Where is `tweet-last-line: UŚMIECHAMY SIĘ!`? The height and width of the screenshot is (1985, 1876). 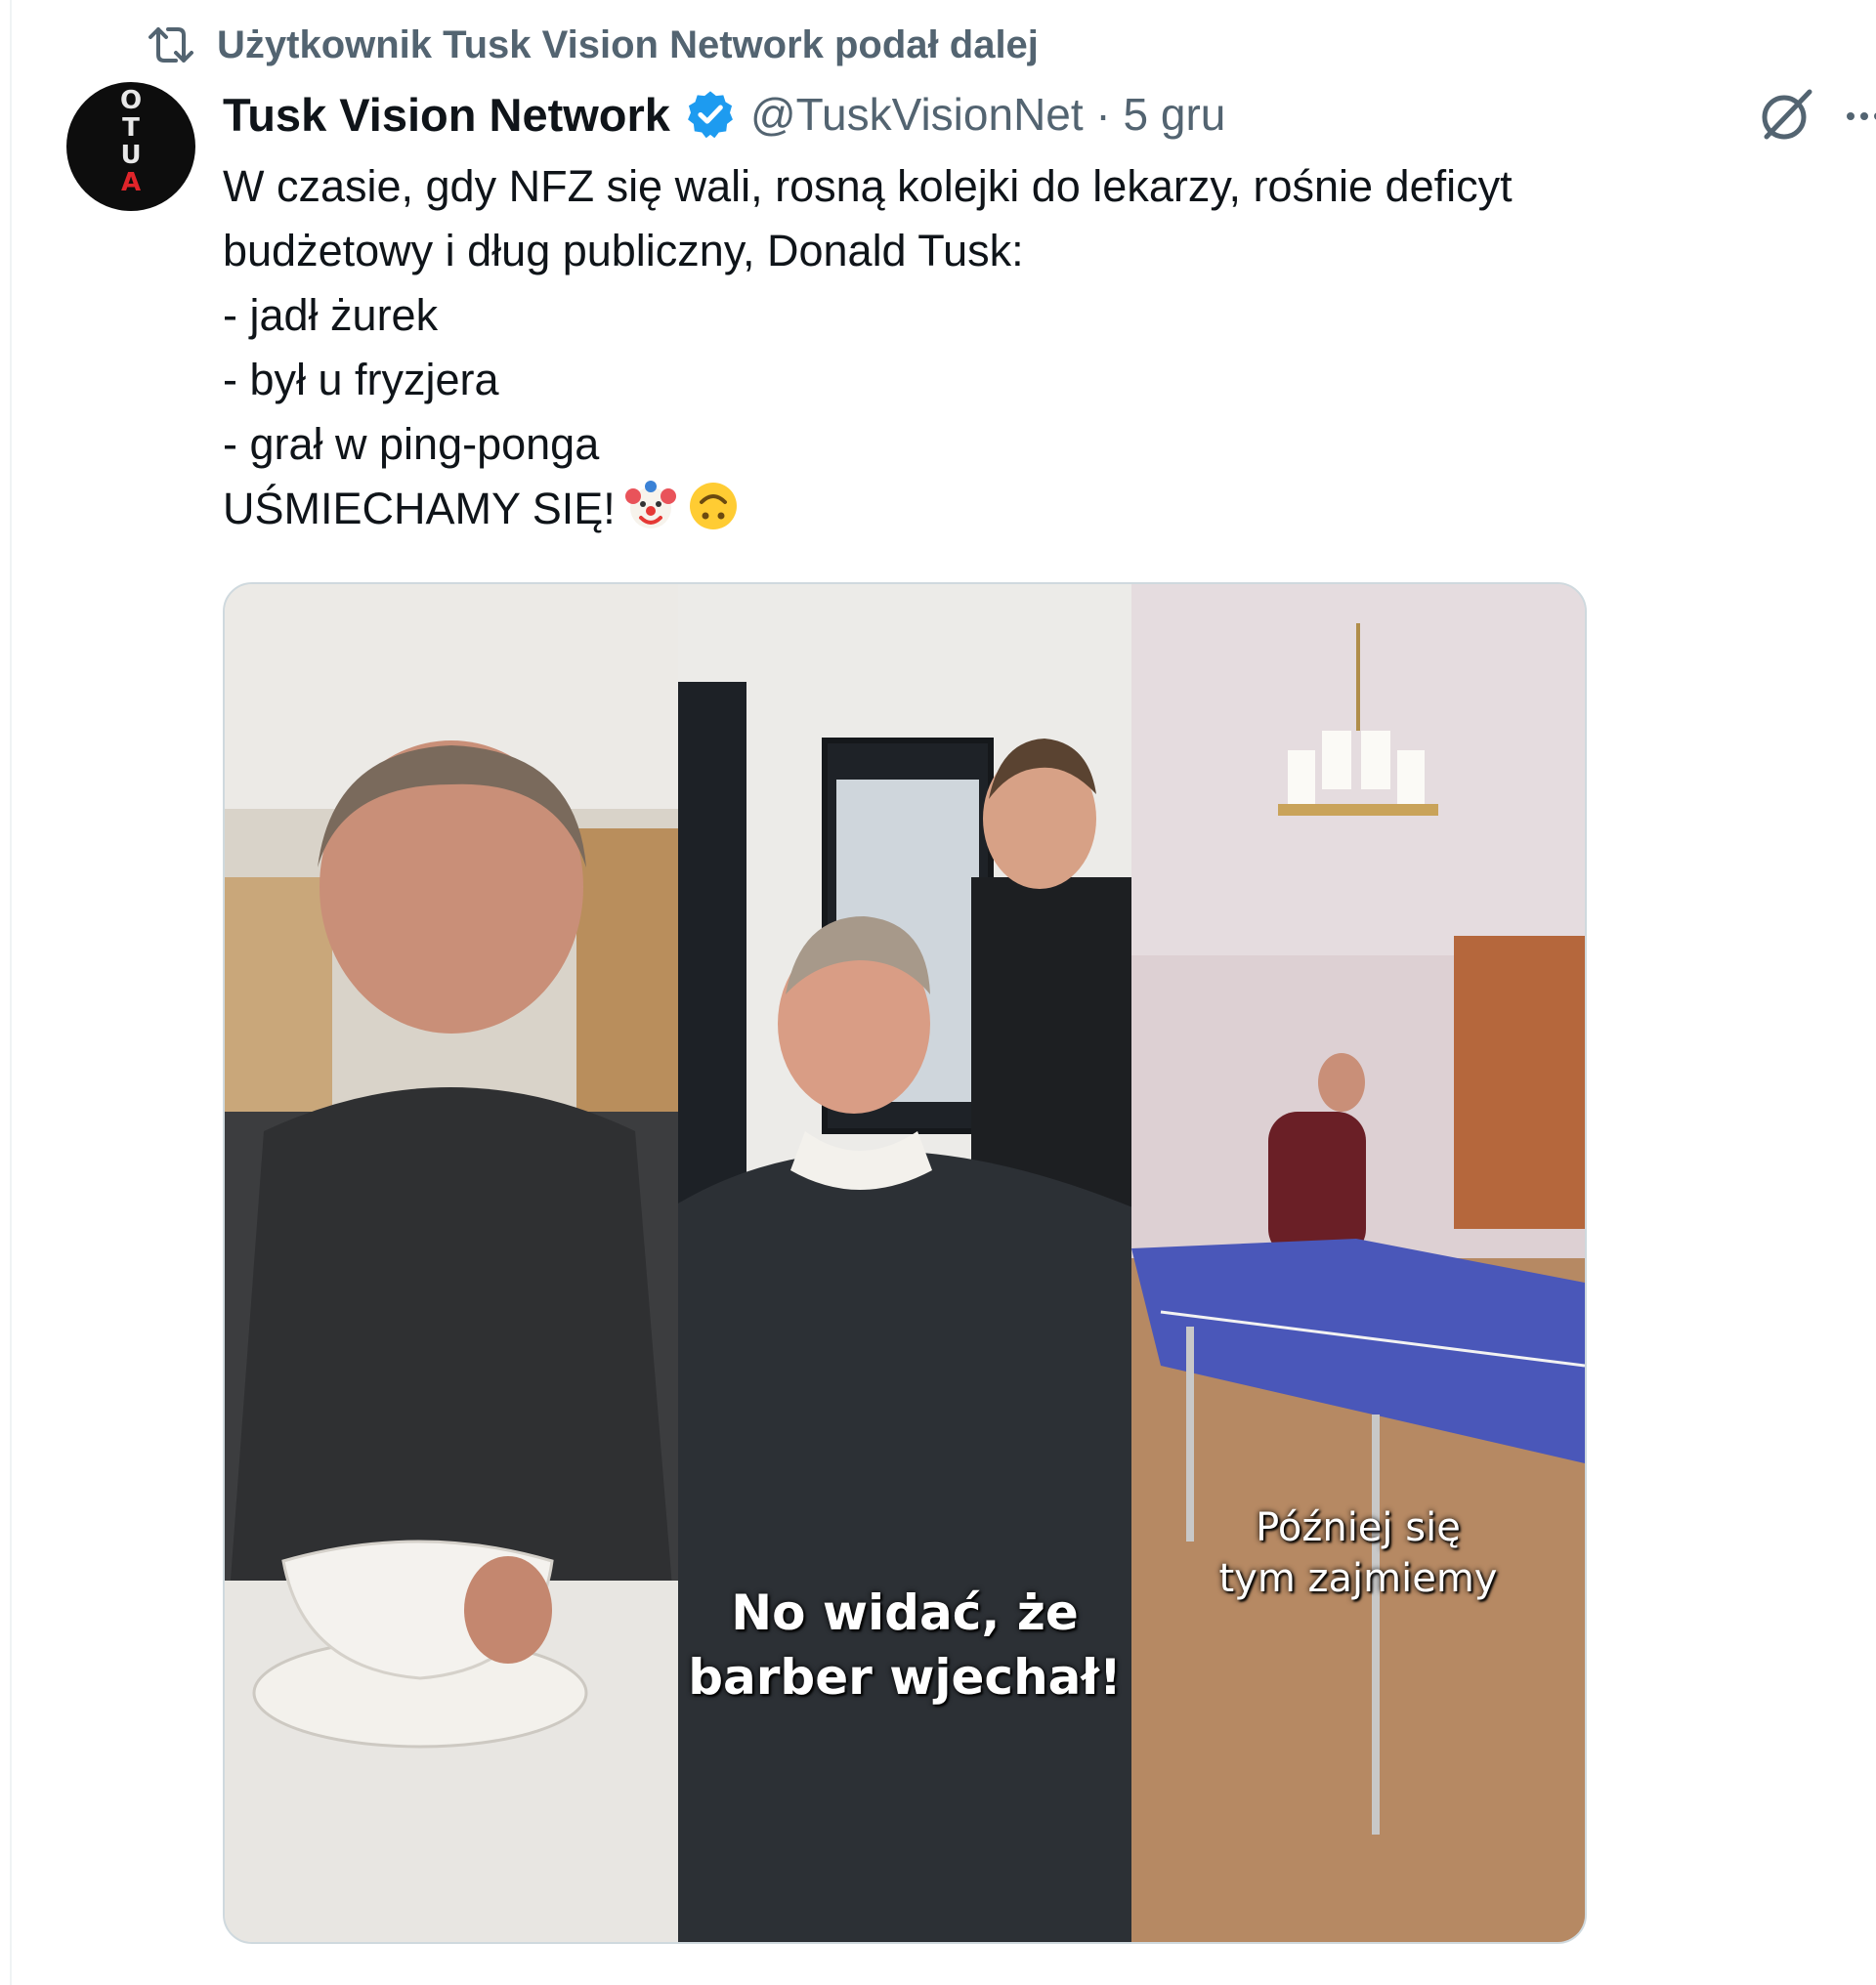 tweet-last-line: UŚMIECHAMY SIĘ! is located at coordinates (985, 509).